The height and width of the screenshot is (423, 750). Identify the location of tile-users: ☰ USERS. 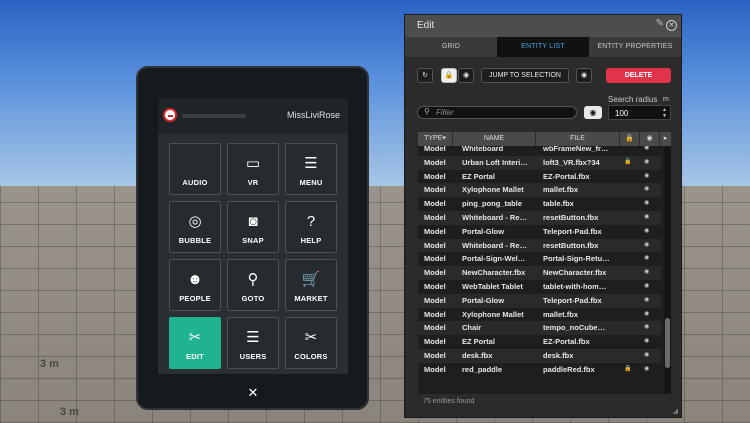
(253, 343).